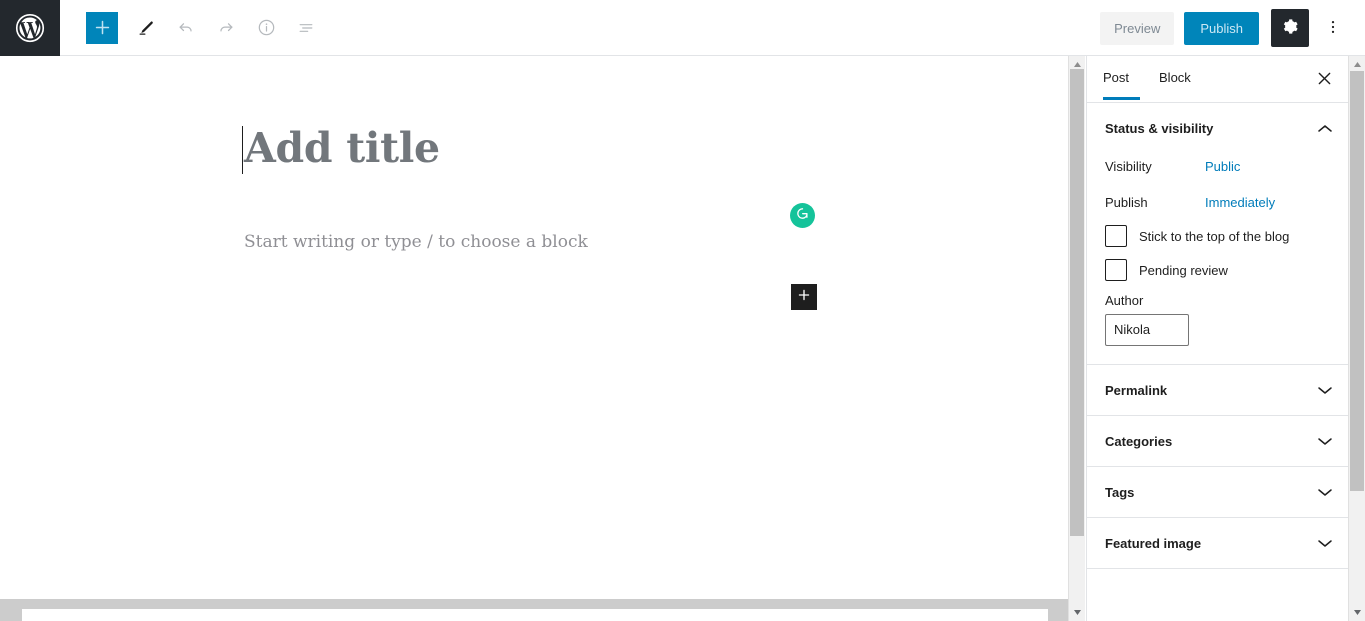 Image resolution: width=1365 pixels, height=621 pixels. Describe the element at coordinates (1122, 85) in the screenshot. I see `tab-post: Post` at that location.